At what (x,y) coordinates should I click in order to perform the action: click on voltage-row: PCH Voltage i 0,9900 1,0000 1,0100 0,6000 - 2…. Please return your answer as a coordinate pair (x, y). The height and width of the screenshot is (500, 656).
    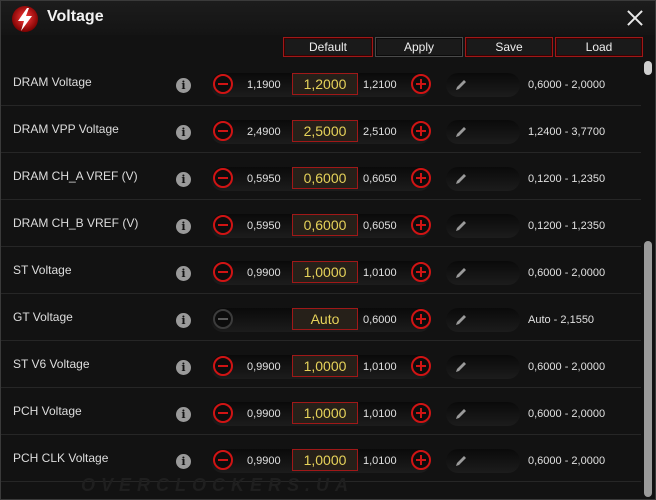
    Looking at the image, I should click on (321, 411).